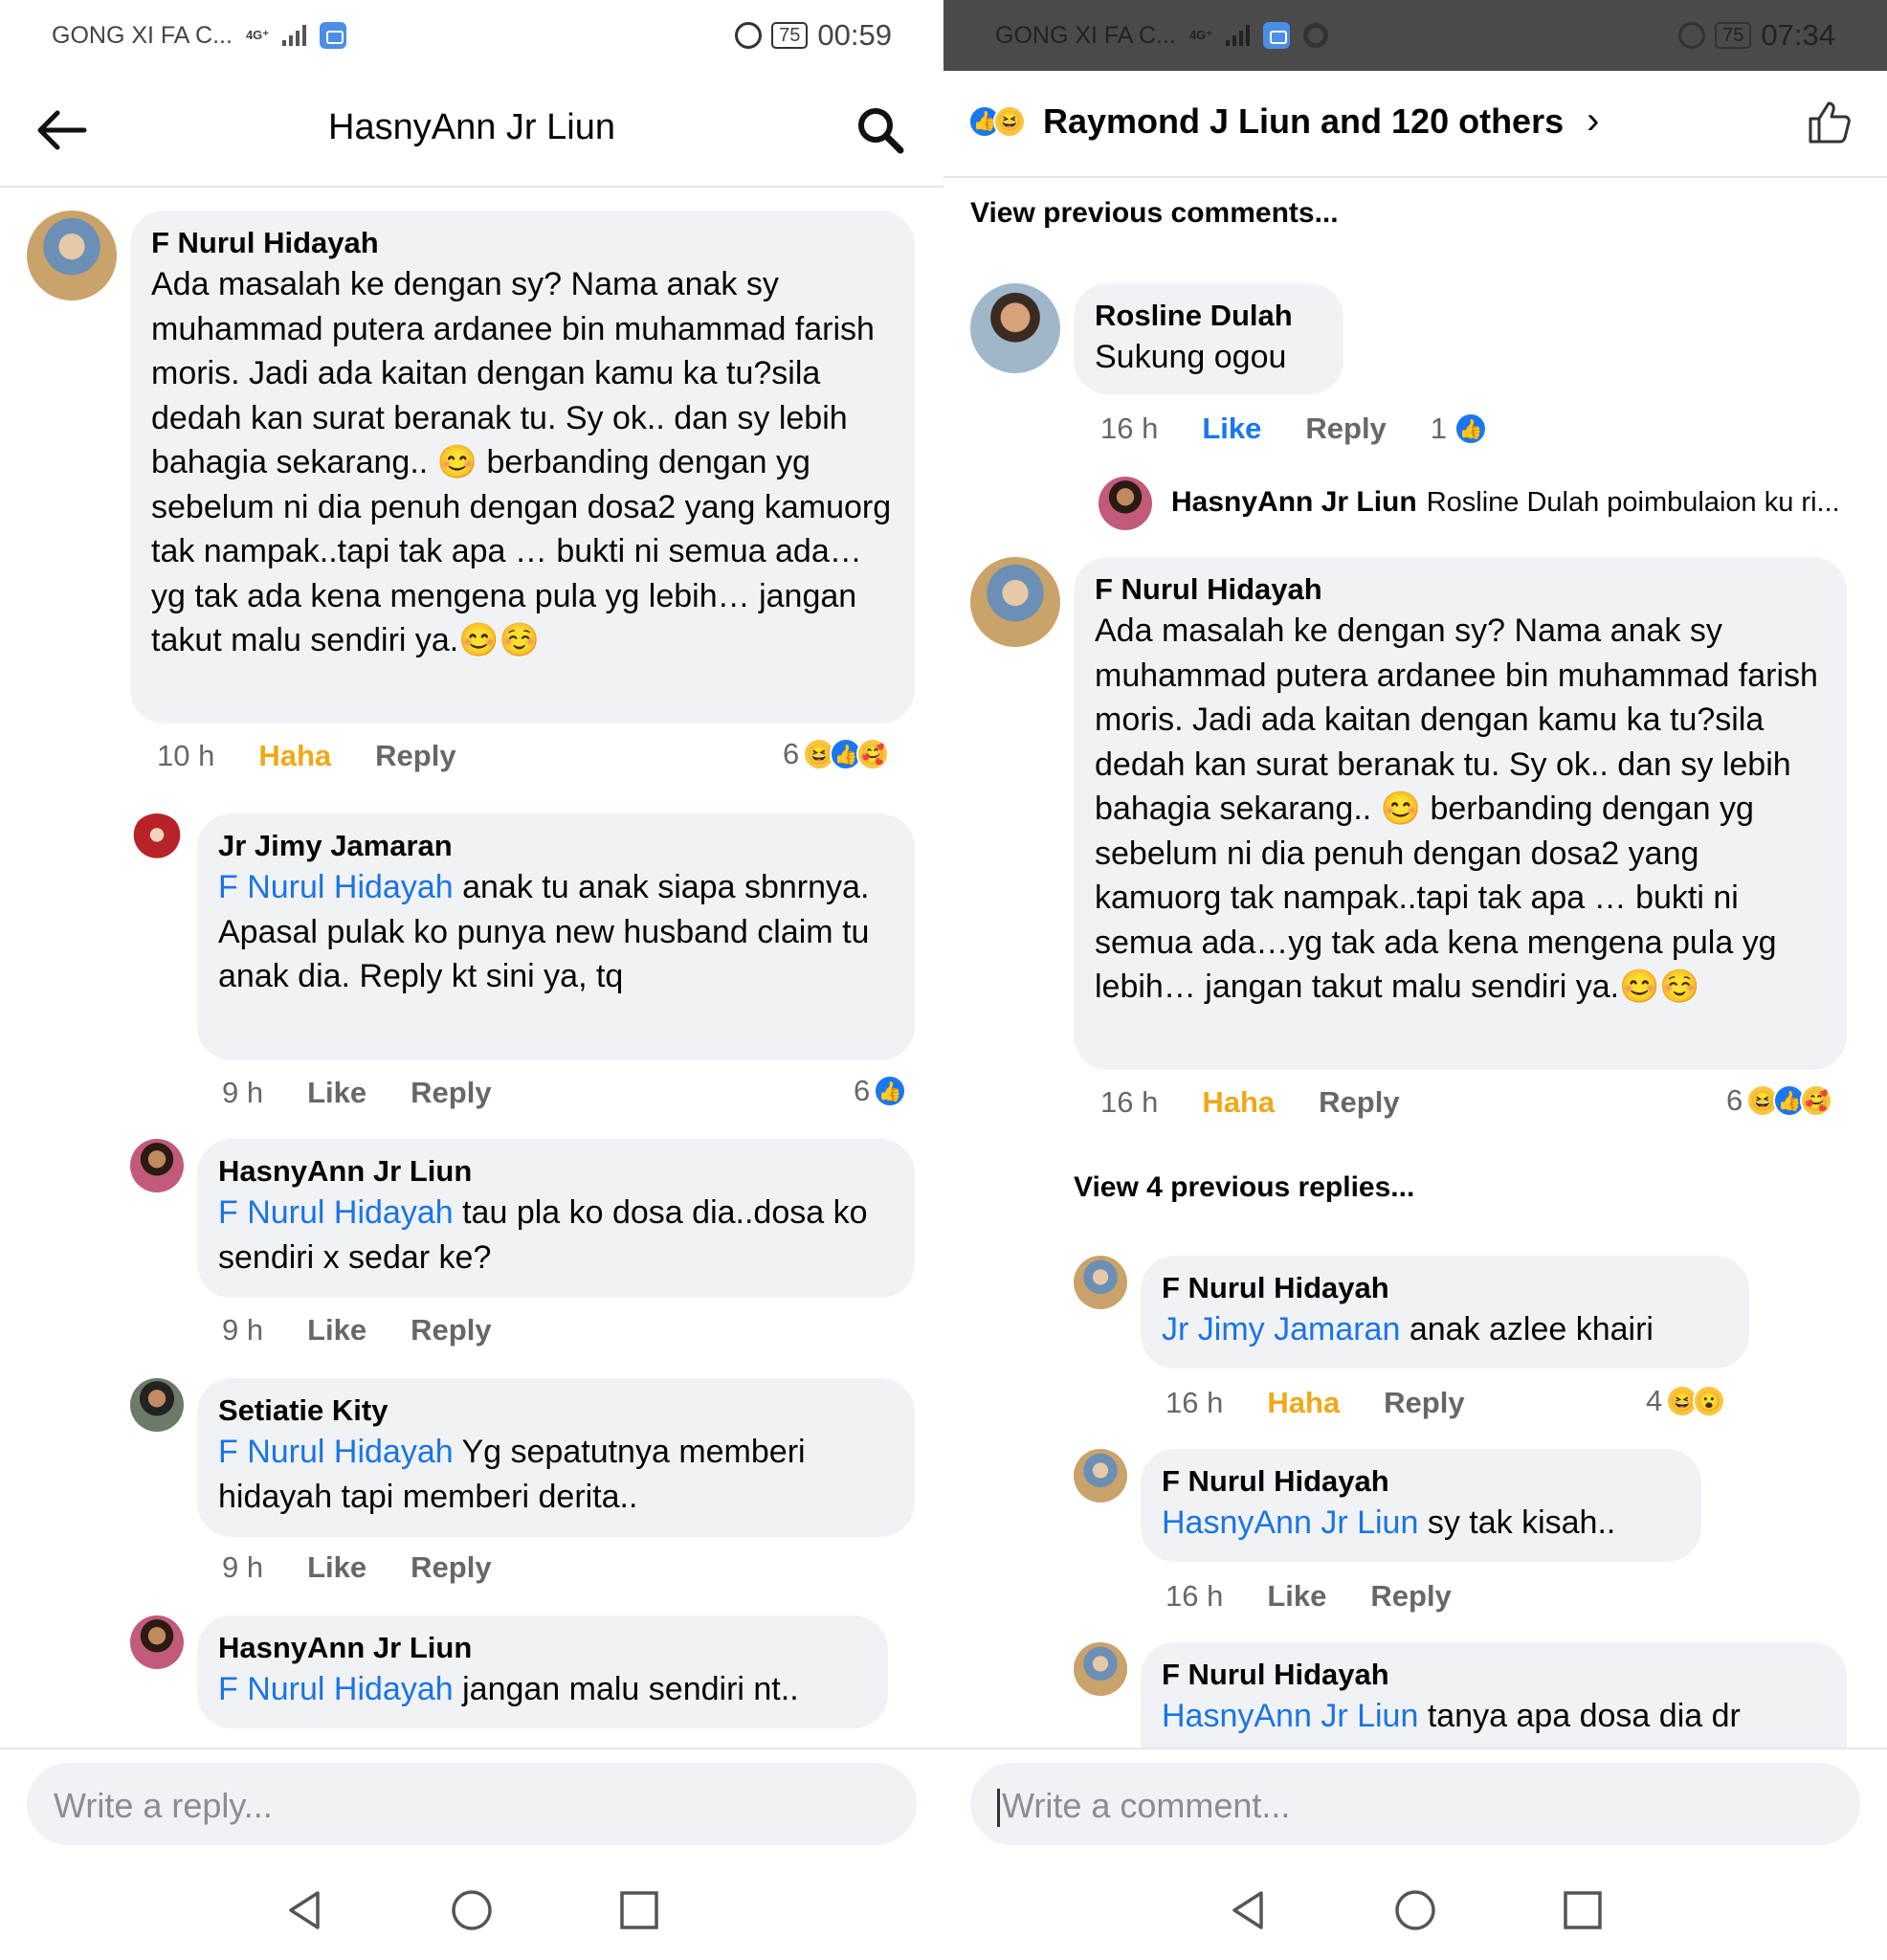  What do you see at coordinates (1208, 316) in the screenshot?
I see `comment-author: Rosline Dulah` at bounding box center [1208, 316].